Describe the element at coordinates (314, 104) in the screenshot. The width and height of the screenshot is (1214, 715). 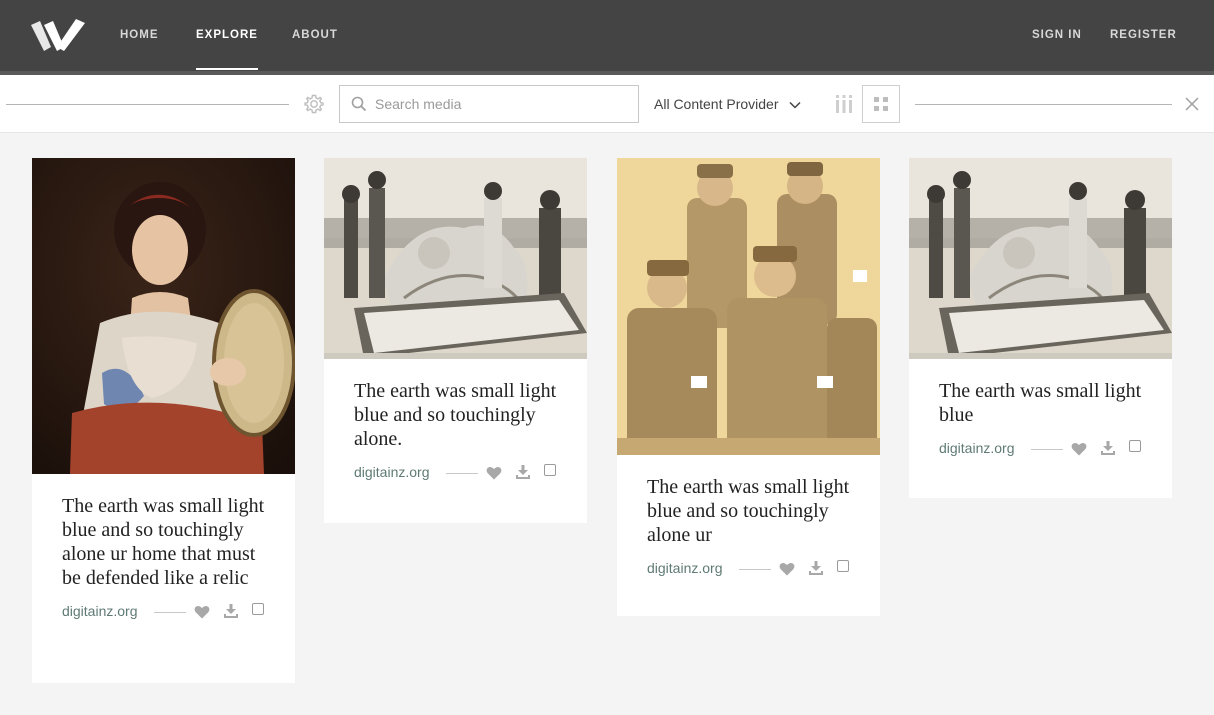
I see `gear-icon` at that location.